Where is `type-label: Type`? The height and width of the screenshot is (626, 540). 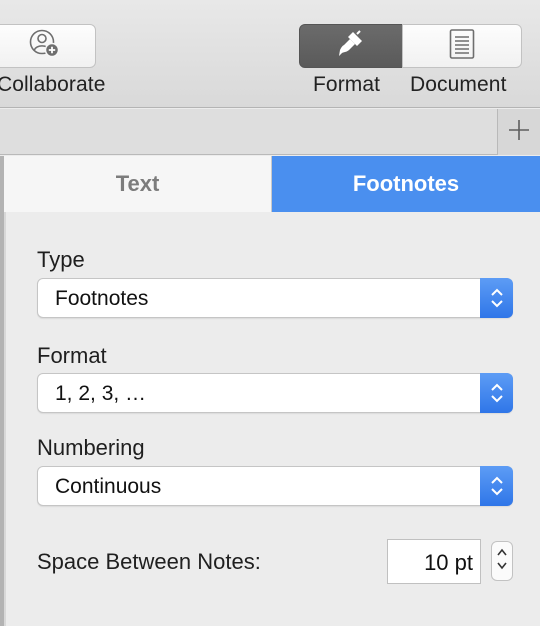 type-label: Type is located at coordinates (61, 259).